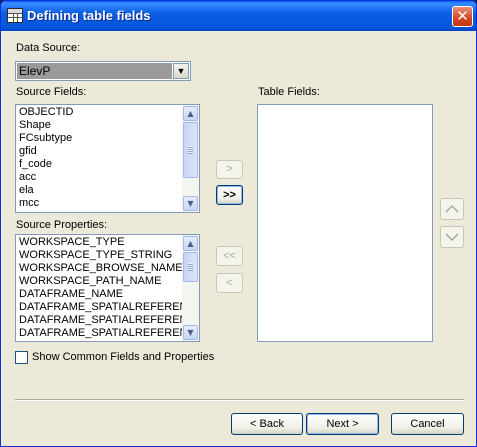 The height and width of the screenshot is (447, 477). I want to click on add-all-fields-button: >>, so click(229, 195).